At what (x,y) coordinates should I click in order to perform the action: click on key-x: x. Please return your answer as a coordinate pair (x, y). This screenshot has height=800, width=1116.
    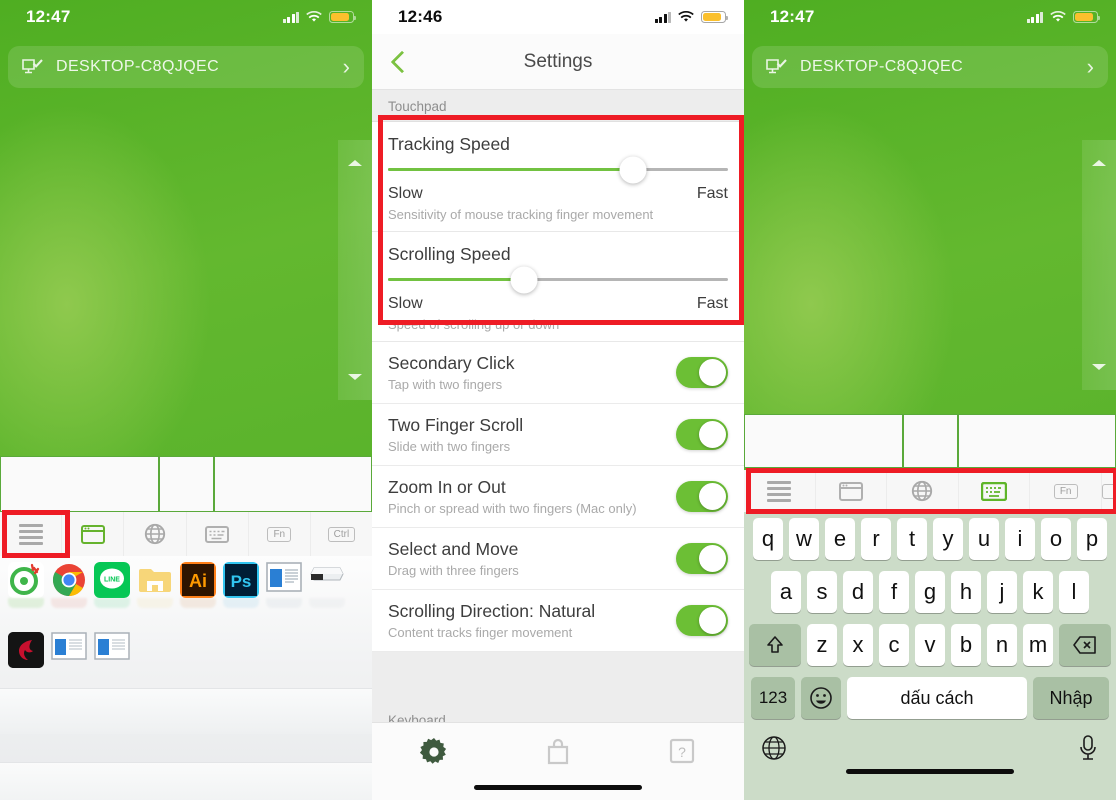
    Looking at the image, I should click on (858, 645).